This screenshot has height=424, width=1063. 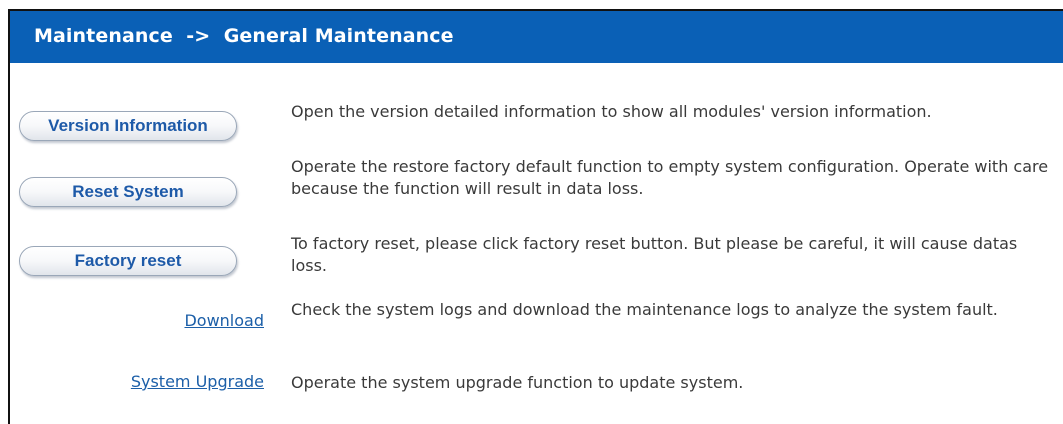 What do you see at coordinates (224, 320) in the screenshot?
I see `download-link: Download` at bounding box center [224, 320].